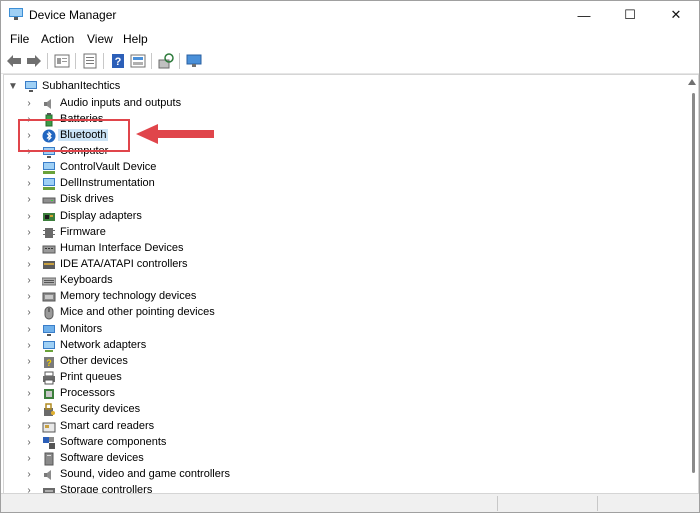 The width and height of the screenshot is (700, 513). What do you see at coordinates (107, 183) in the screenshot?
I see `tree-item-label: DellInstrumentation` at bounding box center [107, 183].